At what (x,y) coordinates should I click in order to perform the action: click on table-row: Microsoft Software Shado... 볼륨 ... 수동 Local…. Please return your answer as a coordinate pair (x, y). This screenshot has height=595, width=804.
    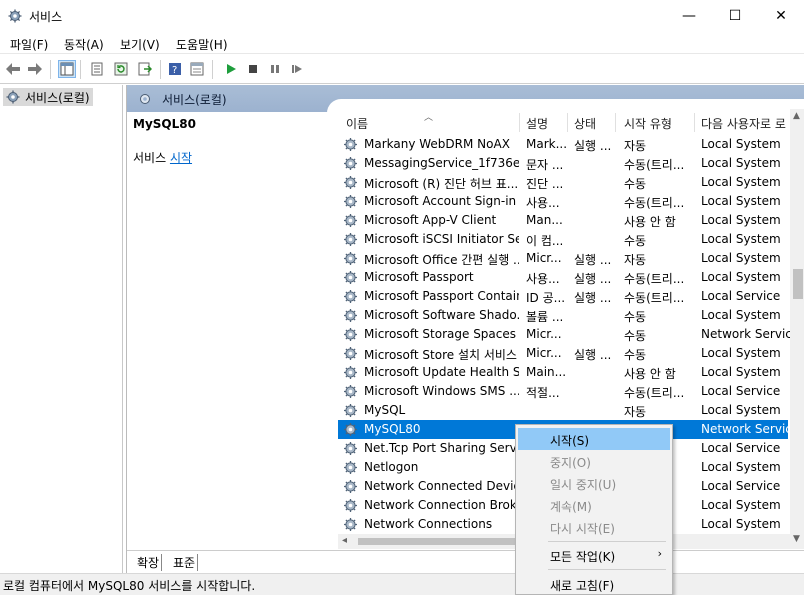
    Looking at the image, I should click on (563, 315).